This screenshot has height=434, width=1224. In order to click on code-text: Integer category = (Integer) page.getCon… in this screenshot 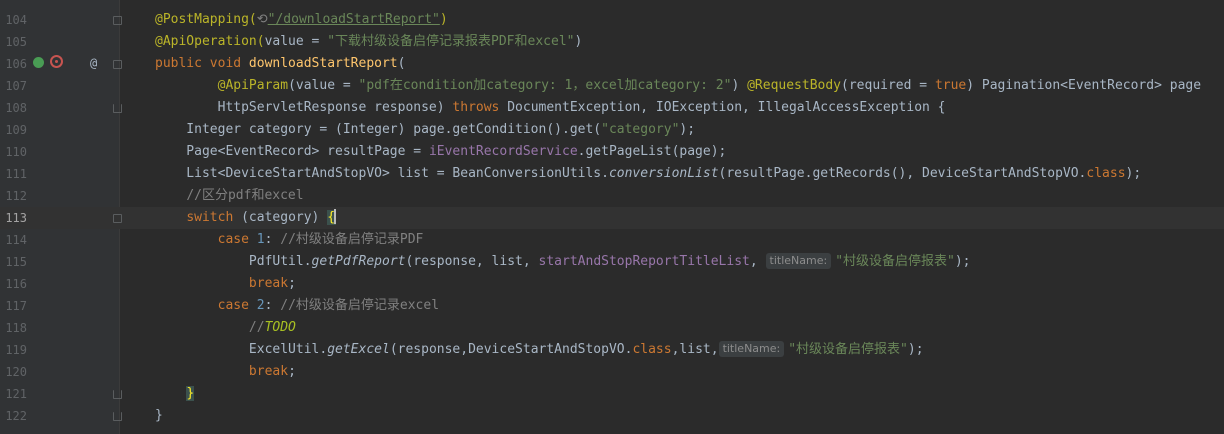, I will do `click(425, 130)`.